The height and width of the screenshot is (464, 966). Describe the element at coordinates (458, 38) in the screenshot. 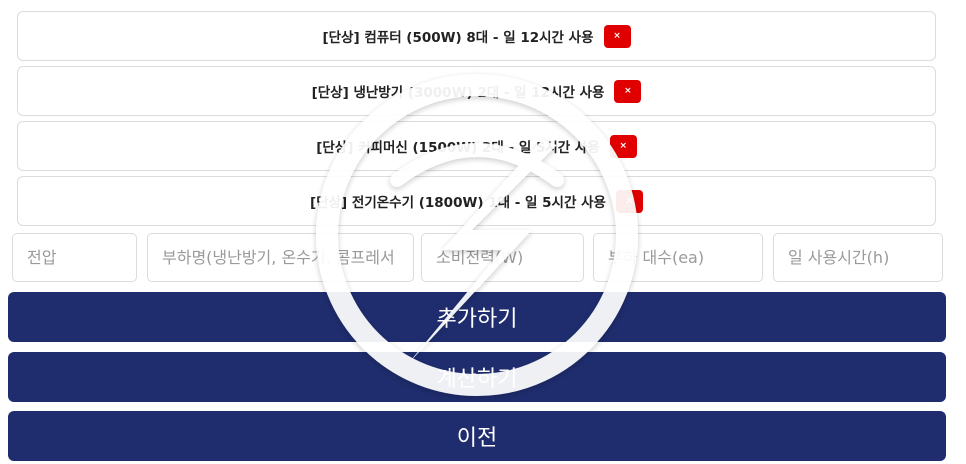

I see `load-item-text: [단상] 컴퓨터 (500W) 8대 - 일 12시간 사용` at that location.